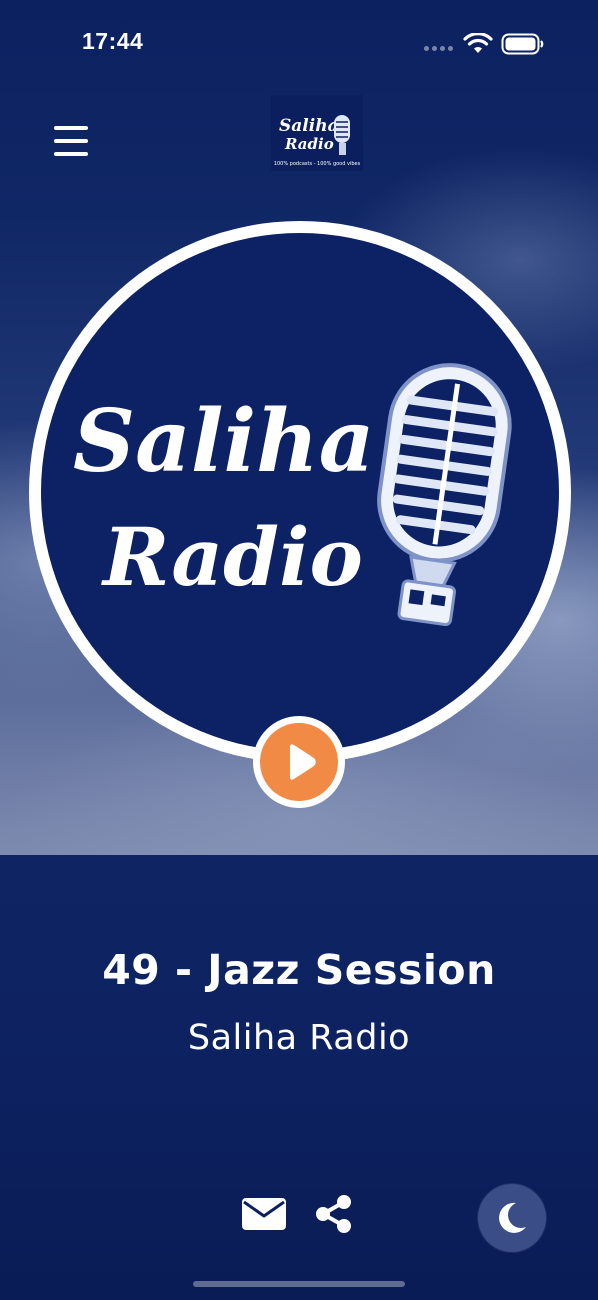 The height and width of the screenshot is (1300, 598). I want to click on status-time: 17:44, so click(113, 41).